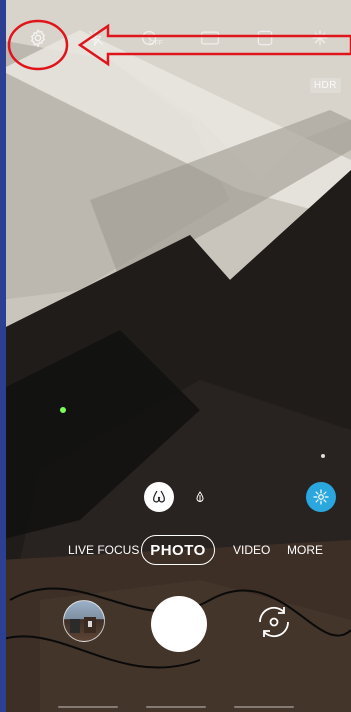 The width and height of the screenshot is (351, 712). What do you see at coordinates (96, 38) in the screenshot?
I see `flash-off-icon` at bounding box center [96, 38].